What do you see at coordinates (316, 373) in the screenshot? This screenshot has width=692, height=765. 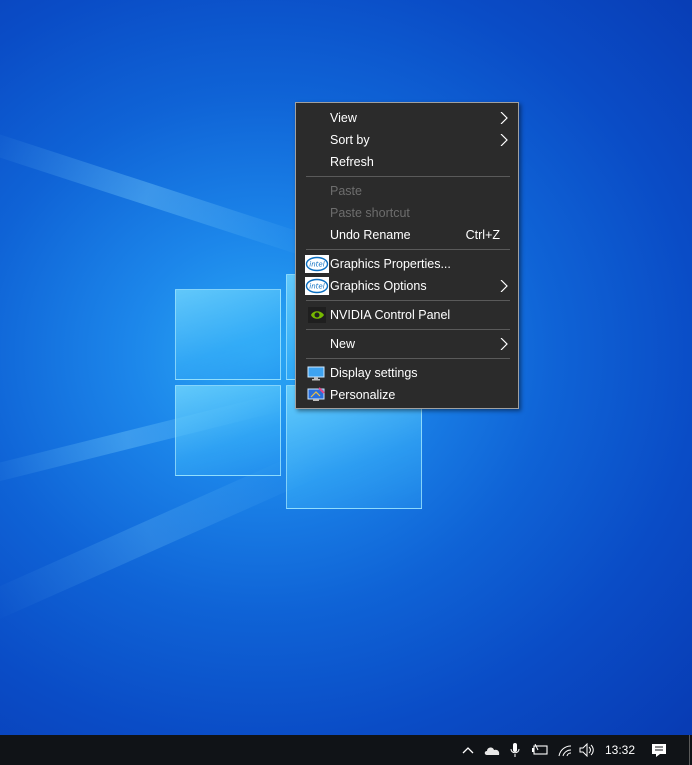 I see `display-icon` at bounding box center [316, 373].